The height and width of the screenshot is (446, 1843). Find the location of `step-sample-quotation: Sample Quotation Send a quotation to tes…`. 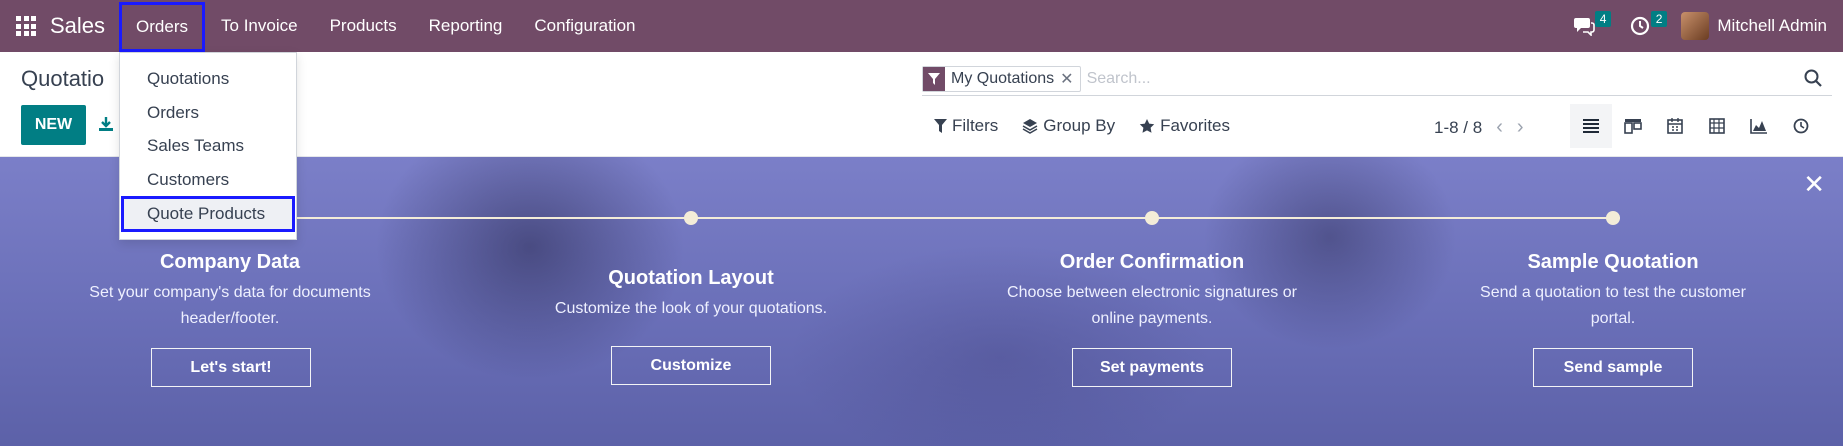

step-sample-quotation: Sample Quotation Send a quotation to tes… is located at coordinates (1613, 291).